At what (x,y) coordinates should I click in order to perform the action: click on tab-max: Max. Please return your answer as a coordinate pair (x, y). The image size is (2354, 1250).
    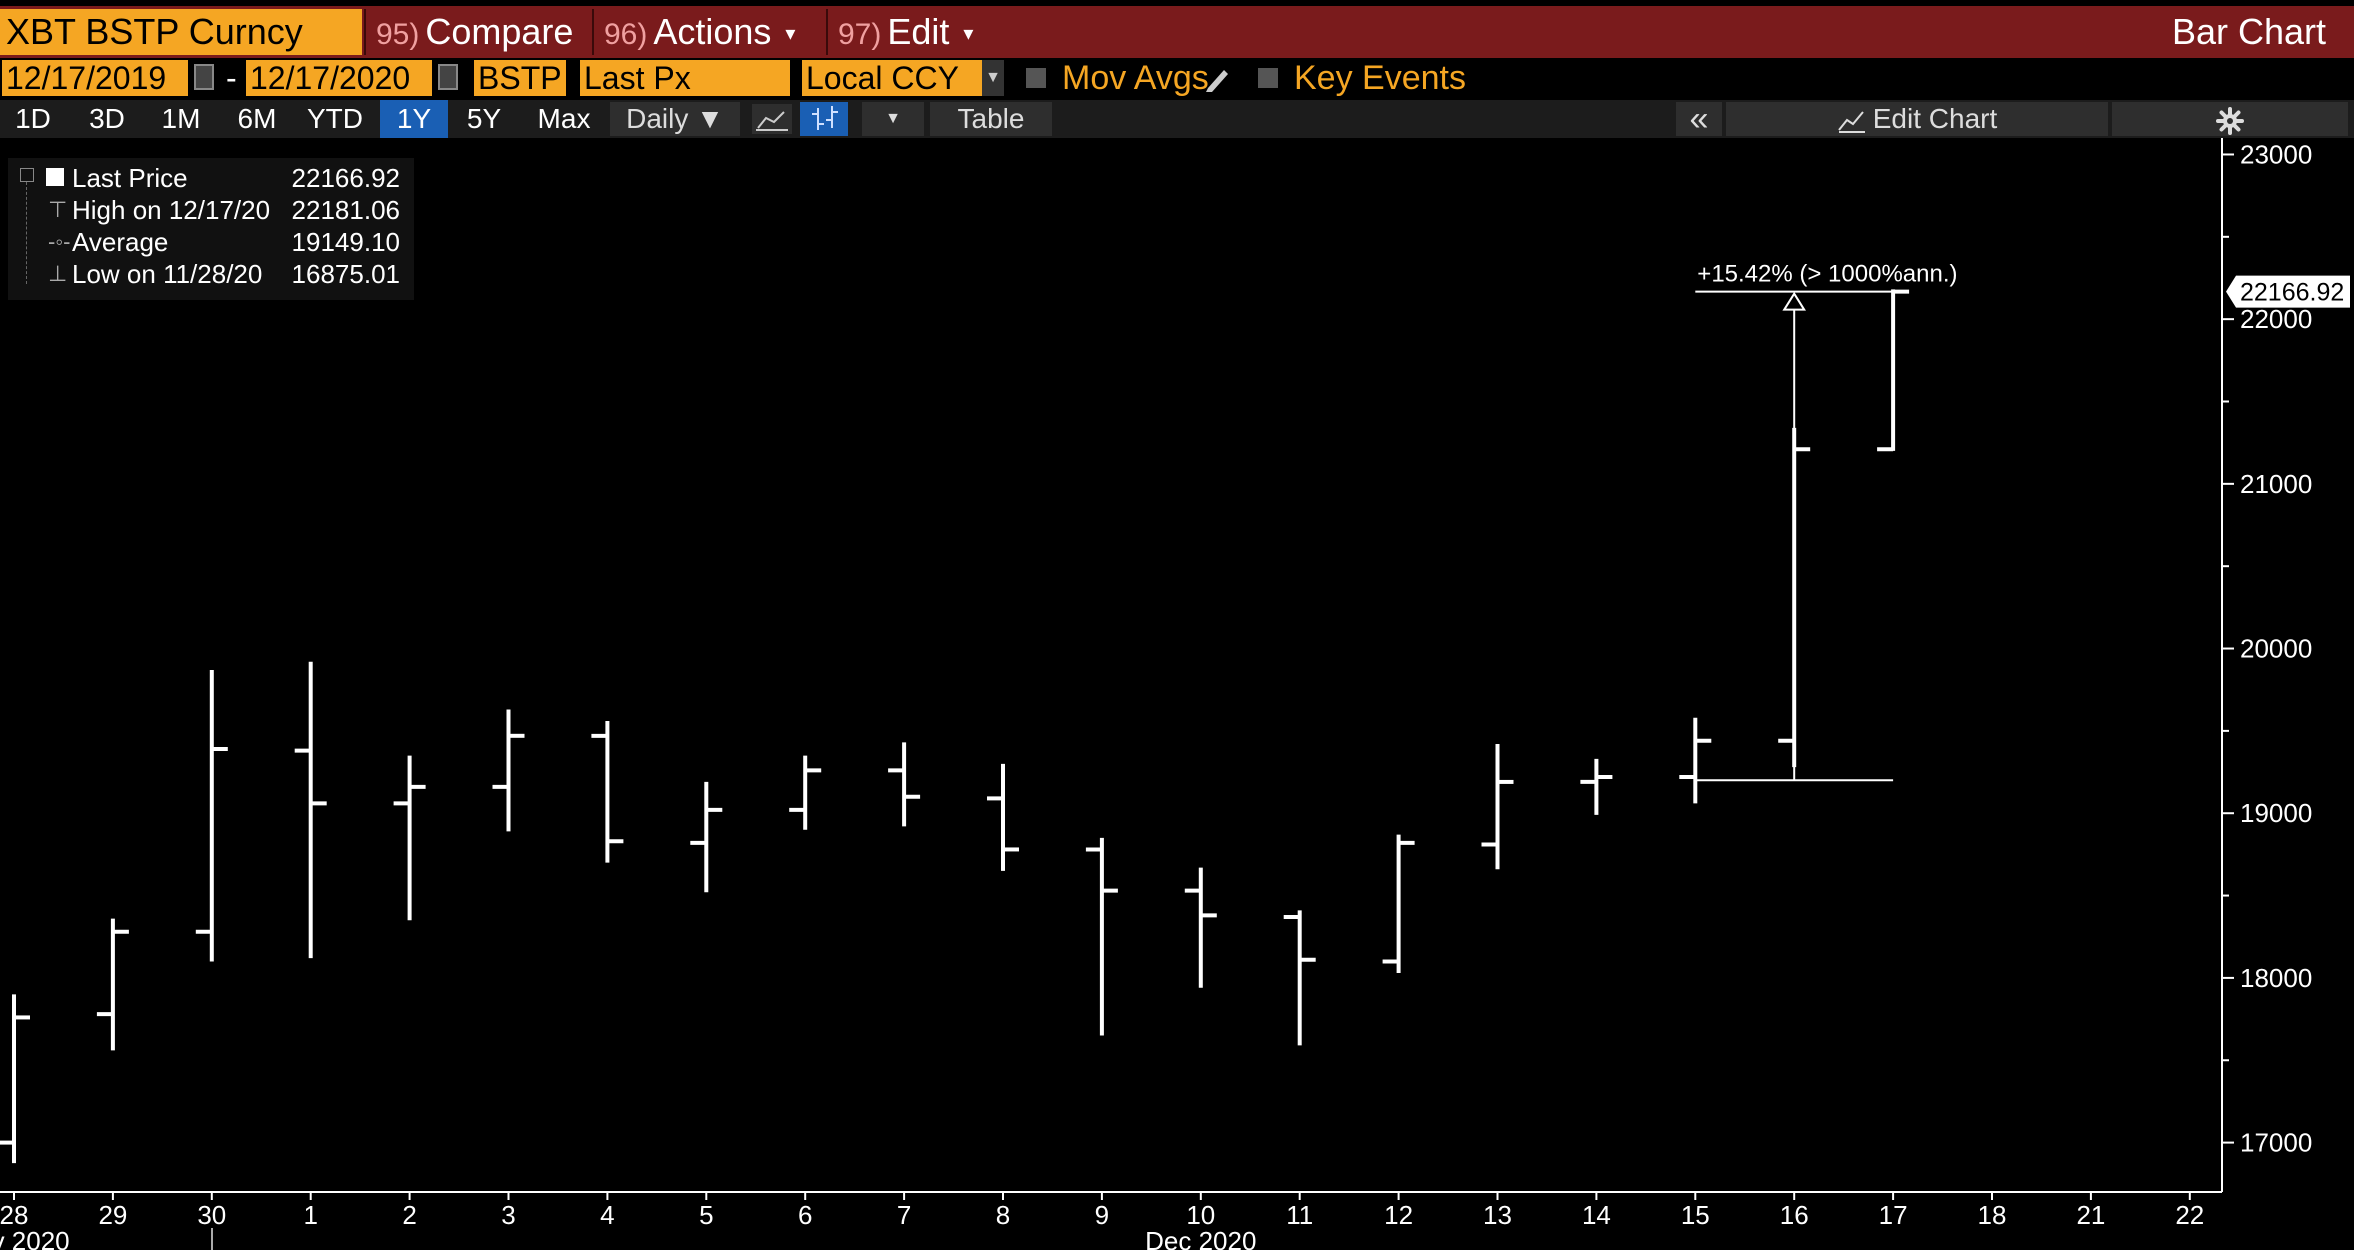
    Looking at the image, I should click on (564, 119).